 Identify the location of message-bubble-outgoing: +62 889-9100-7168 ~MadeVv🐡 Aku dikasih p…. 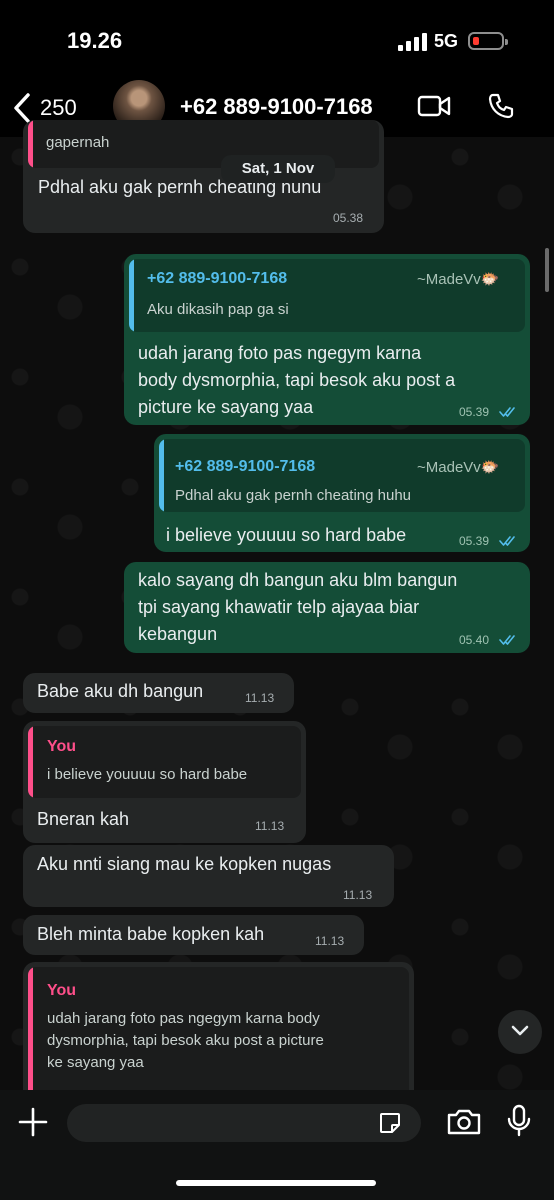
(327, 339).